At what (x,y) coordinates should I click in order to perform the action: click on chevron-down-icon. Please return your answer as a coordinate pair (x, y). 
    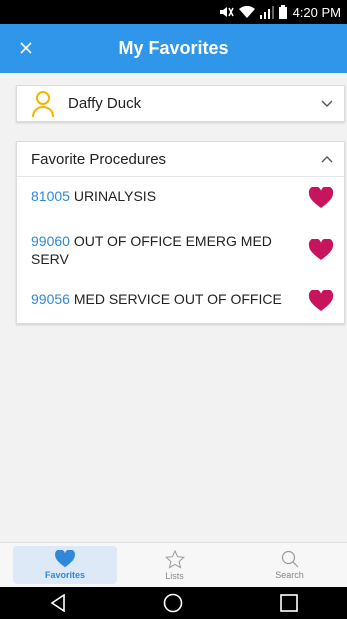
    Looking at the image, I should click on (327, 103).